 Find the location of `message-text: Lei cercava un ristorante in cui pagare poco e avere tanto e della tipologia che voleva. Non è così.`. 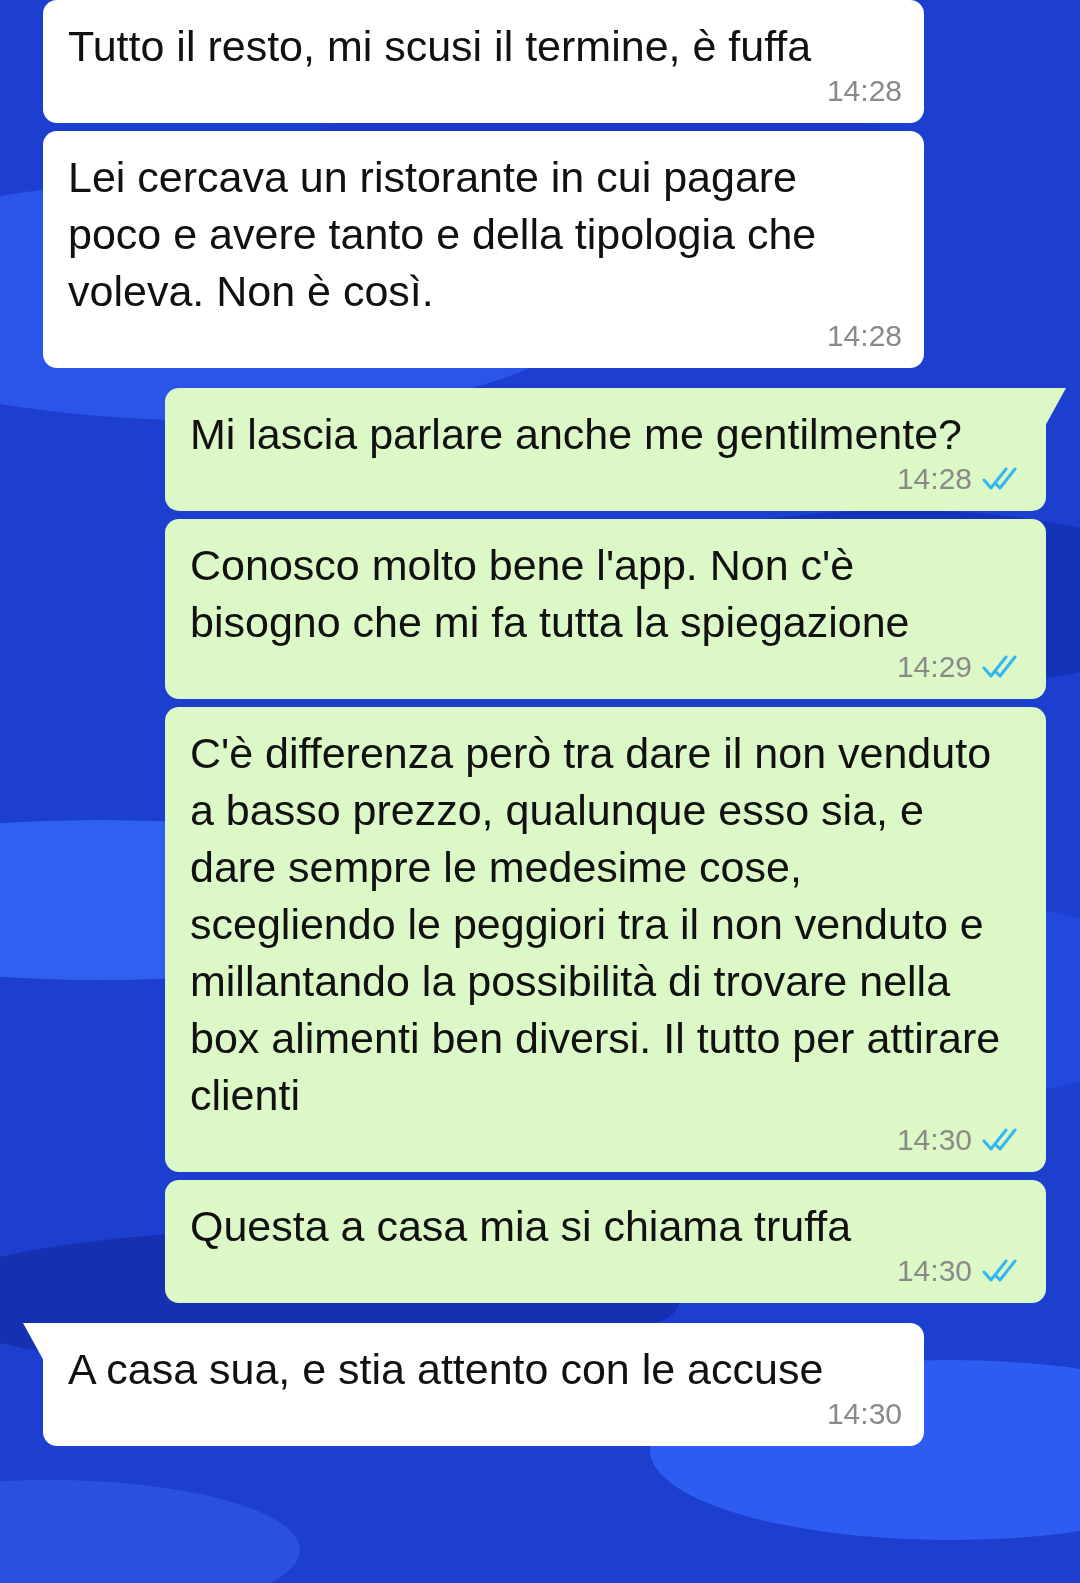

message-text: Lei cercava un ristorante in cui pagare poco e avere tanto e della tipologia che voleva. Non è così. is located at coordinates (443, 234).